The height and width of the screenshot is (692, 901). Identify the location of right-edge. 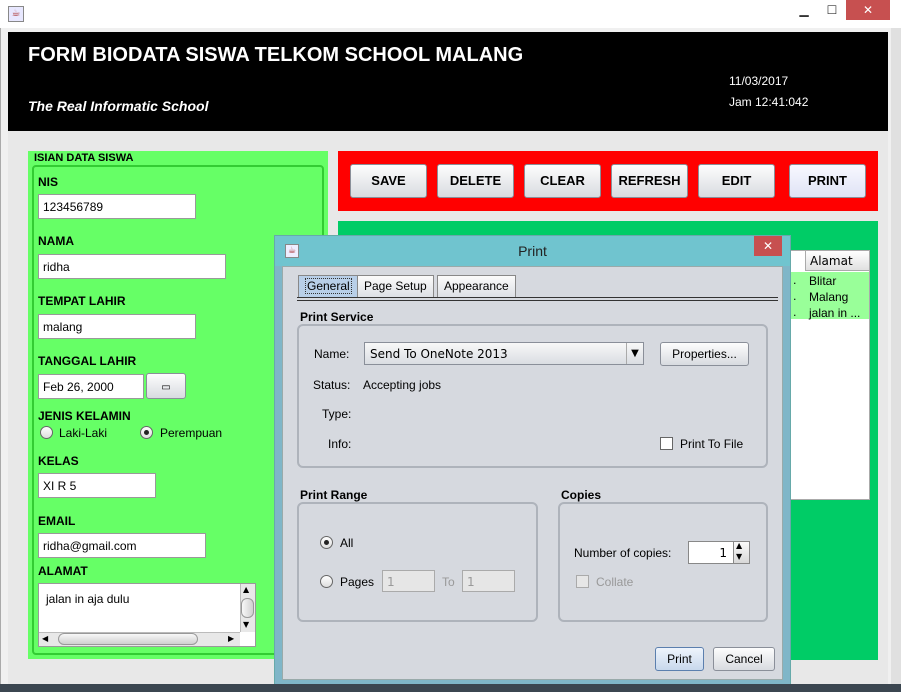
(896, 356).